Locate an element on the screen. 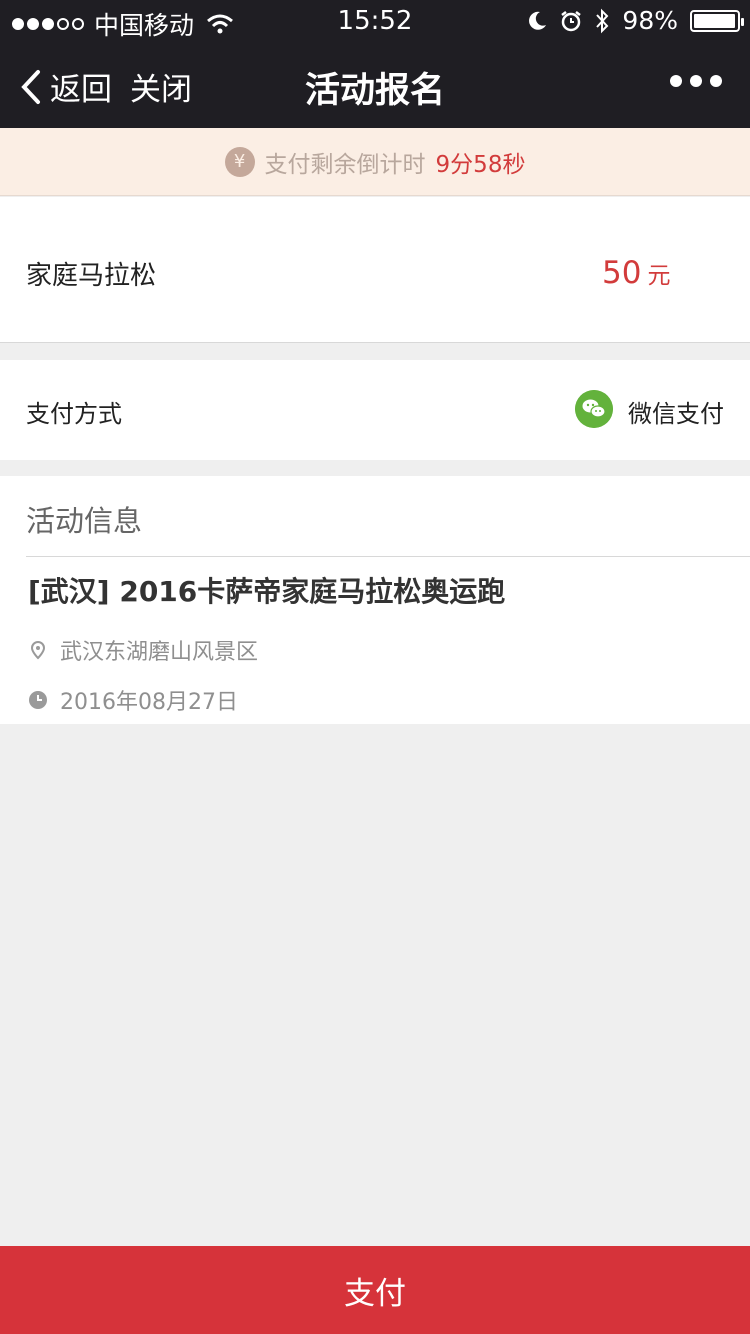 This screenshot has height=1334, width=750. event-date: 2016年08月27日 is located at coordinates (133, 700).